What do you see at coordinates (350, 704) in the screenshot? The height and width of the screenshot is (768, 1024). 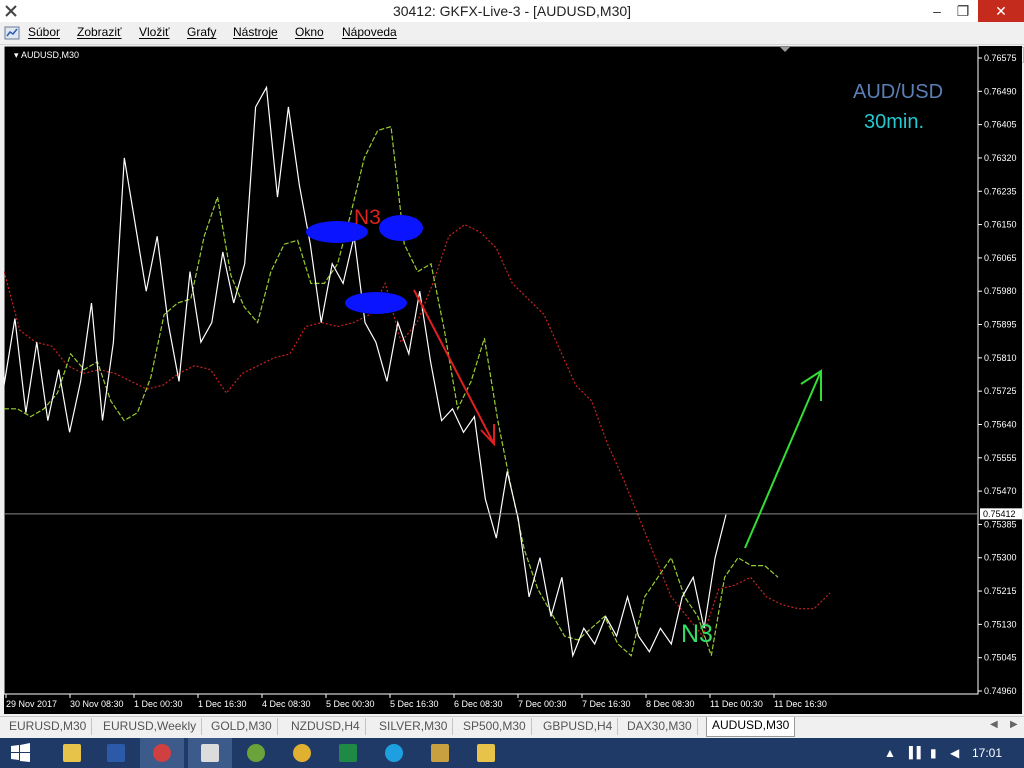 I see `time-tick-label: 5 Dec 00:30` at bounding box center [350, 704].